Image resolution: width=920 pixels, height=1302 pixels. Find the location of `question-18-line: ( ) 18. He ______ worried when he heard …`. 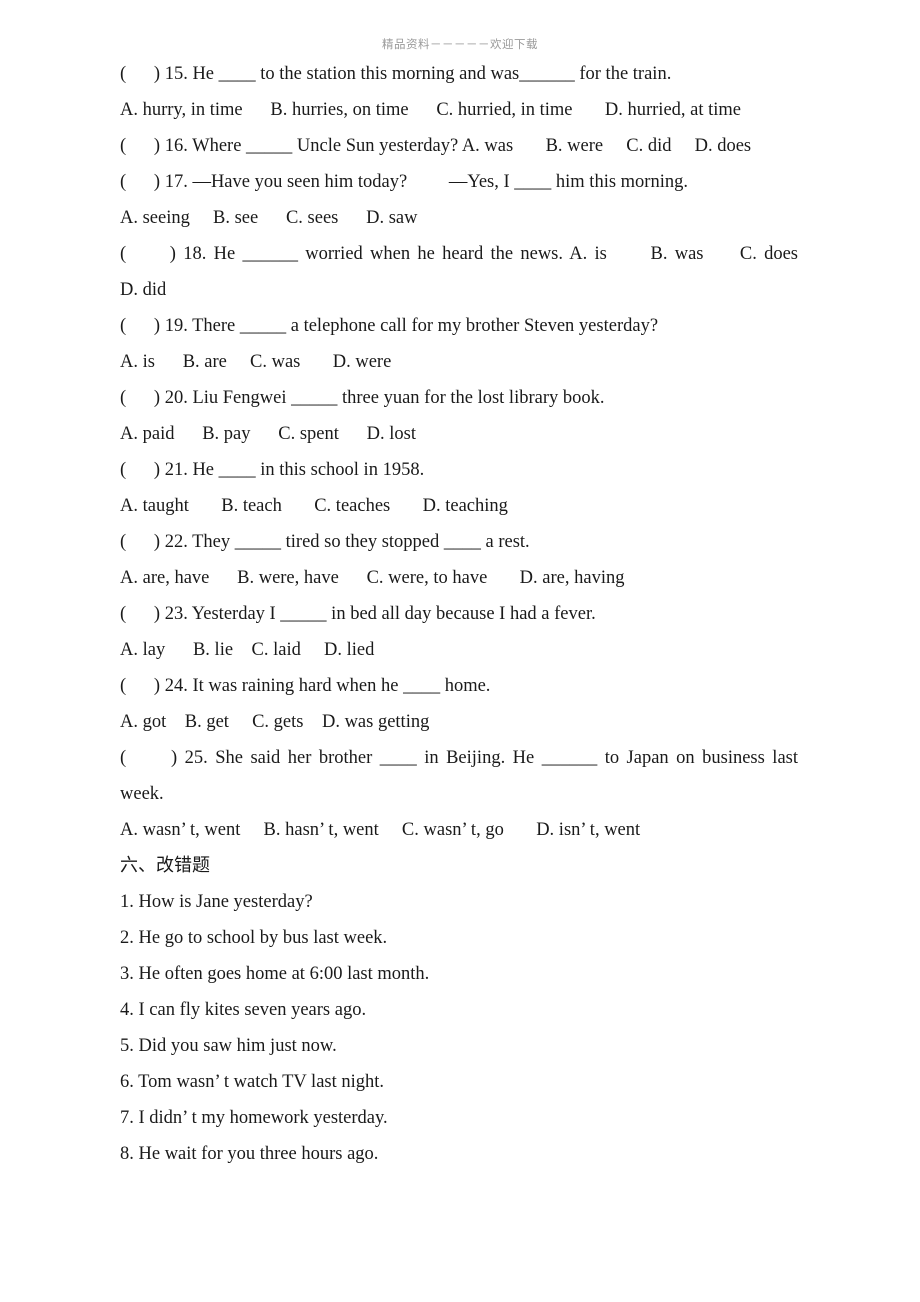

question-18-line: ( ) 18. He ______ worried when he heard … is located at coordinates (459, 254).